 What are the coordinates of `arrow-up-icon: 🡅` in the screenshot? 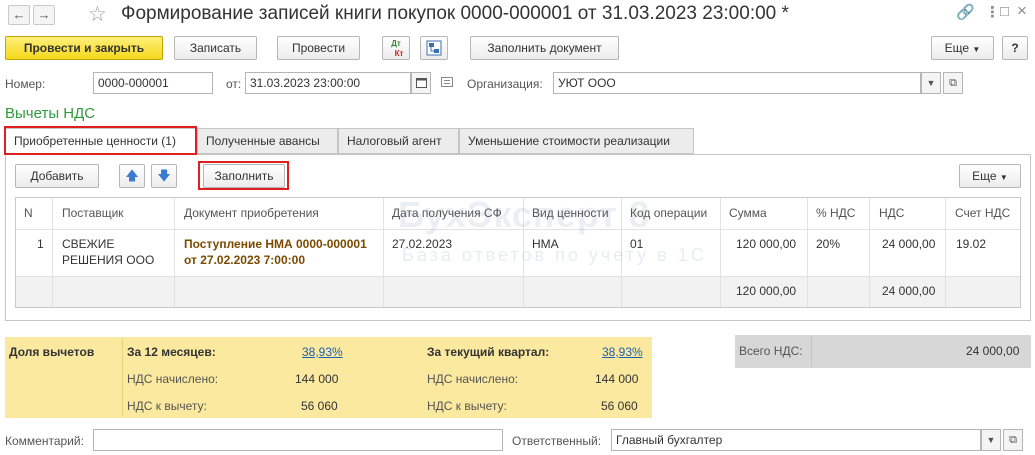 It's located at (132, 175).